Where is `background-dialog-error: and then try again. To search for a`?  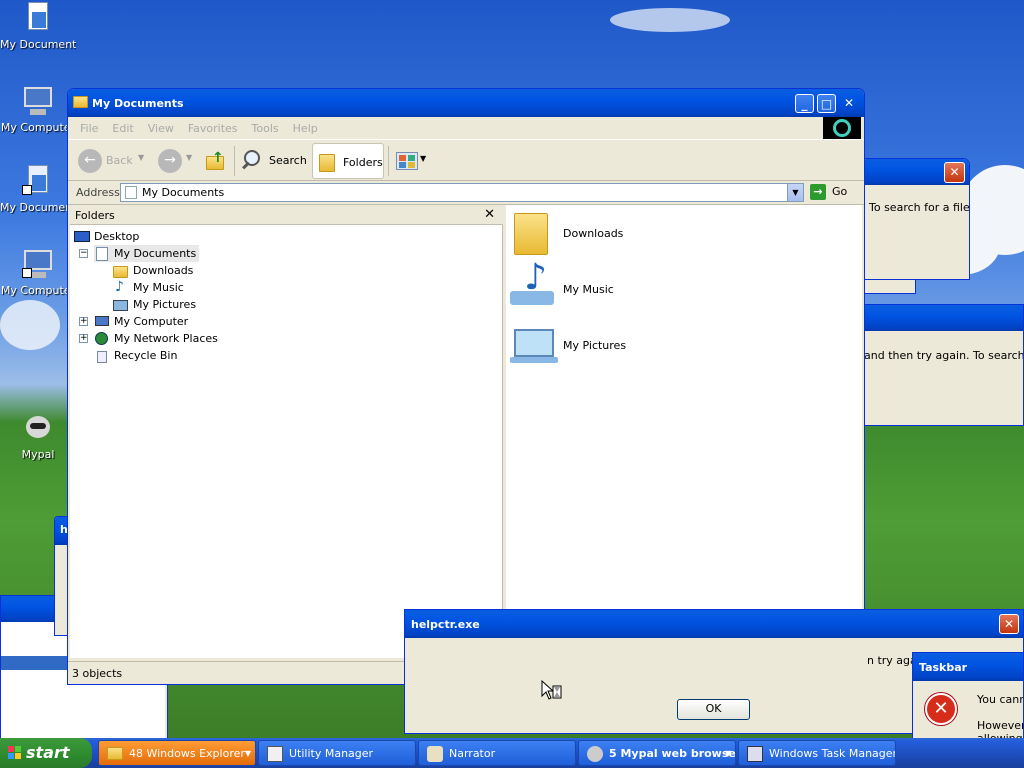
background-dialog-error: and then try again. To search for a is located at coordinates (942, 365).